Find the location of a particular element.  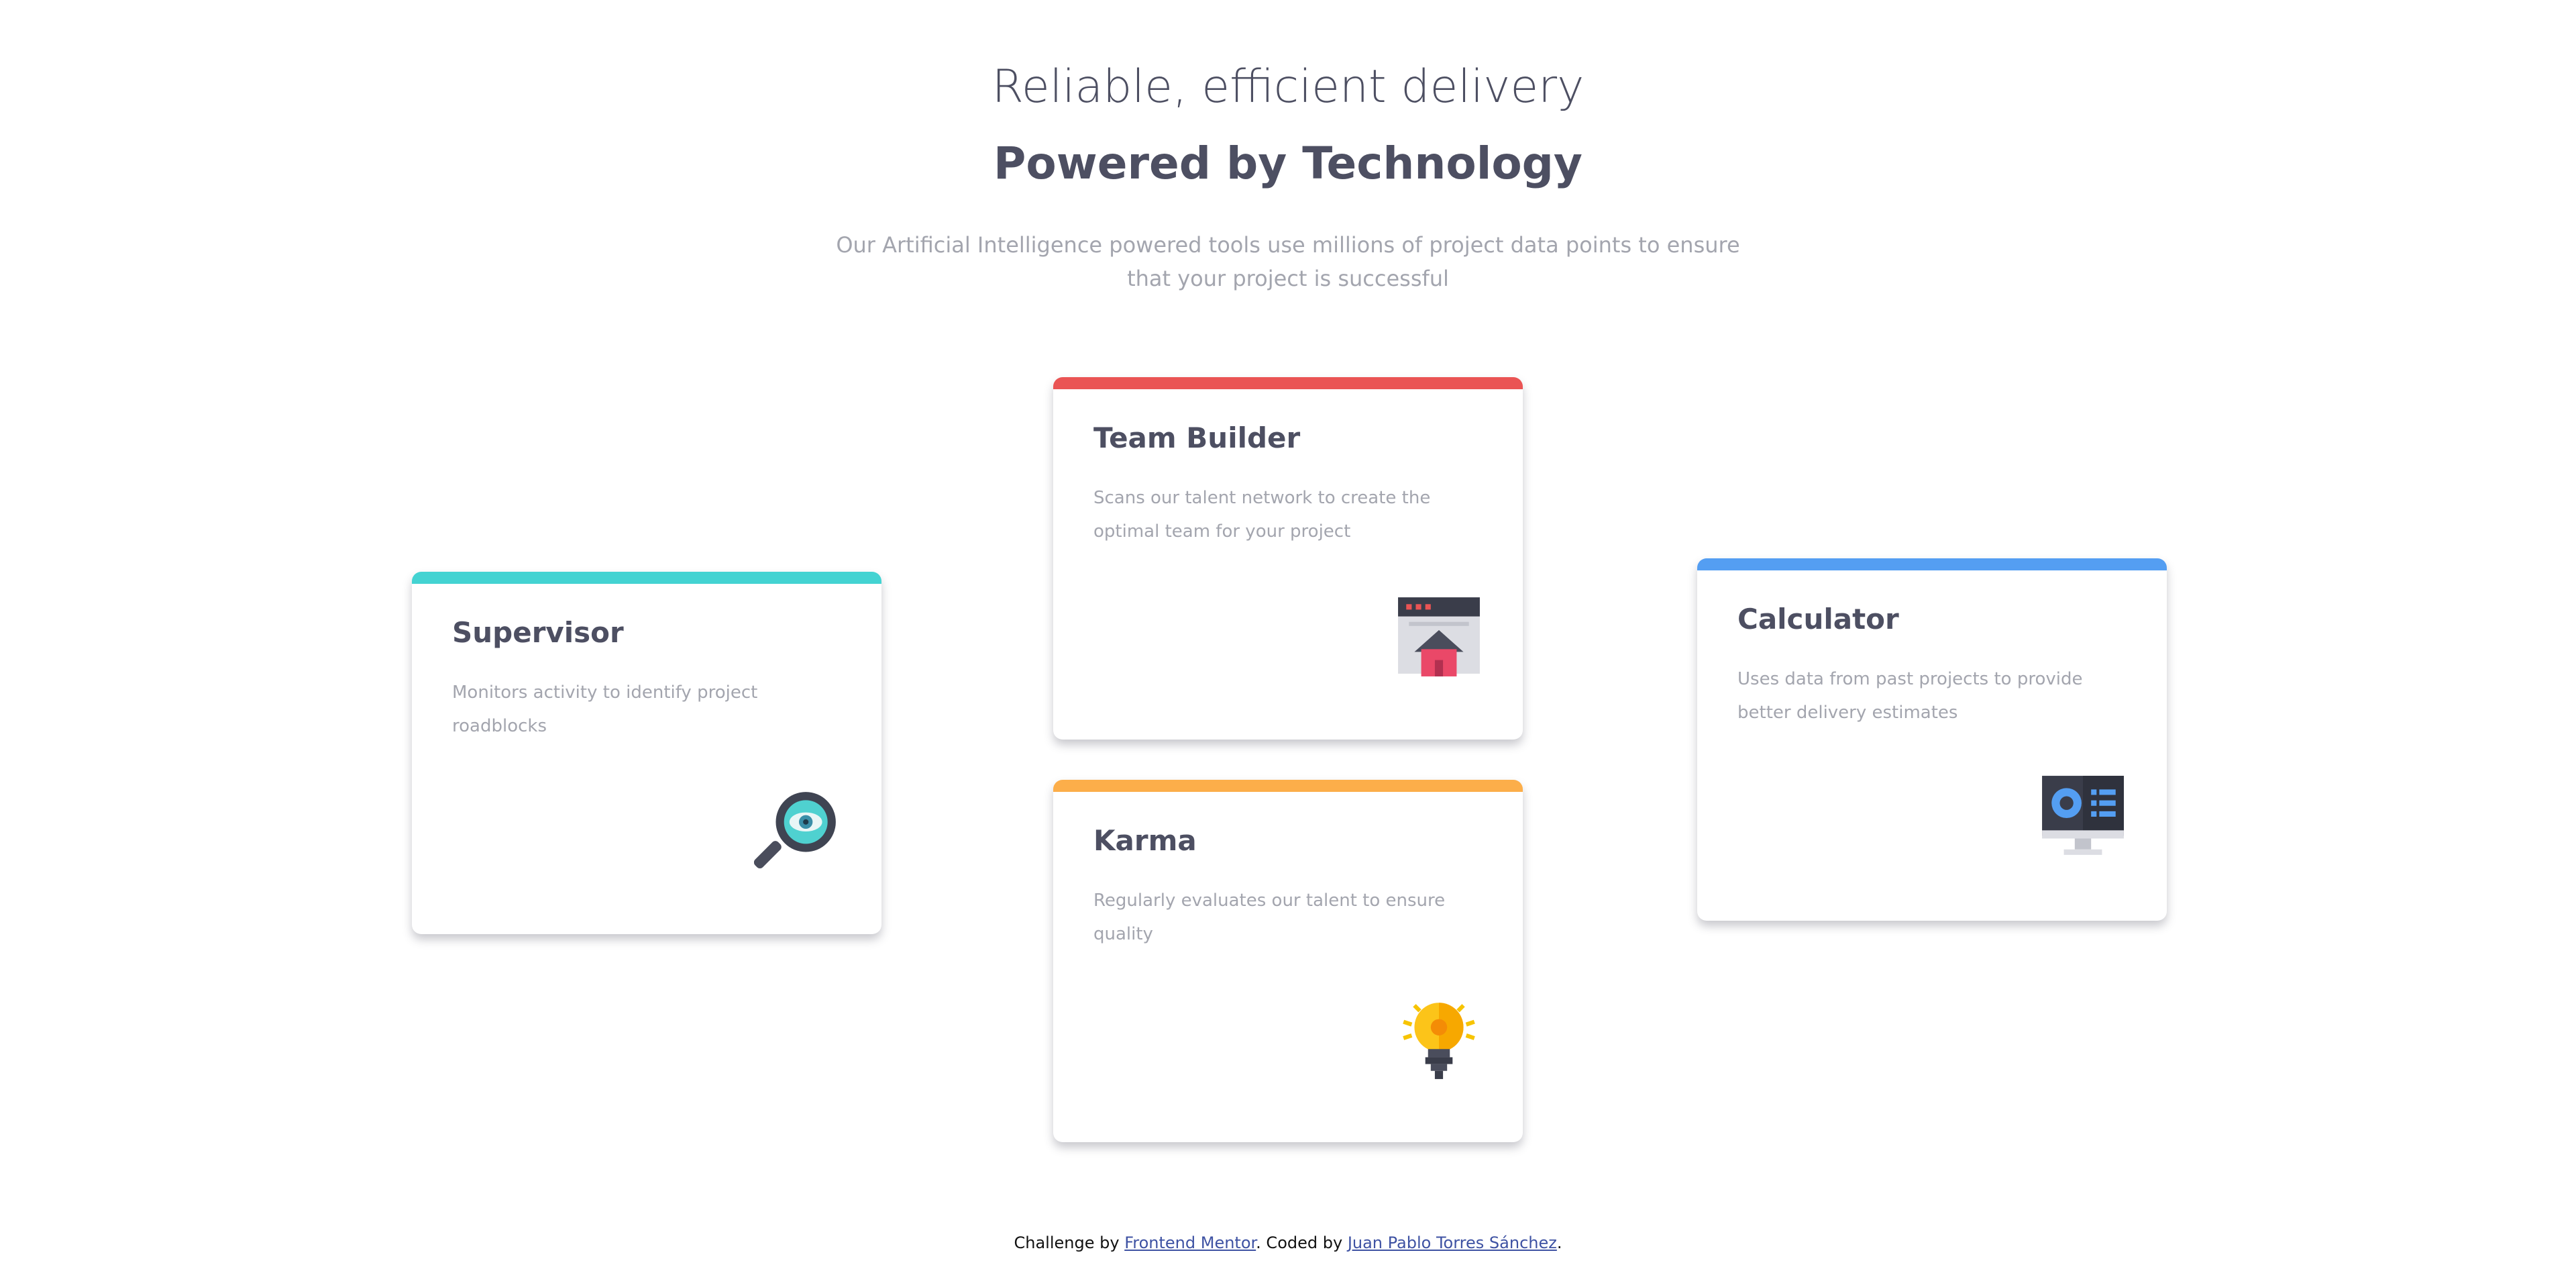

frontend-mentor-link: Frontend Mentor is located at coordinates (1190, 1242).